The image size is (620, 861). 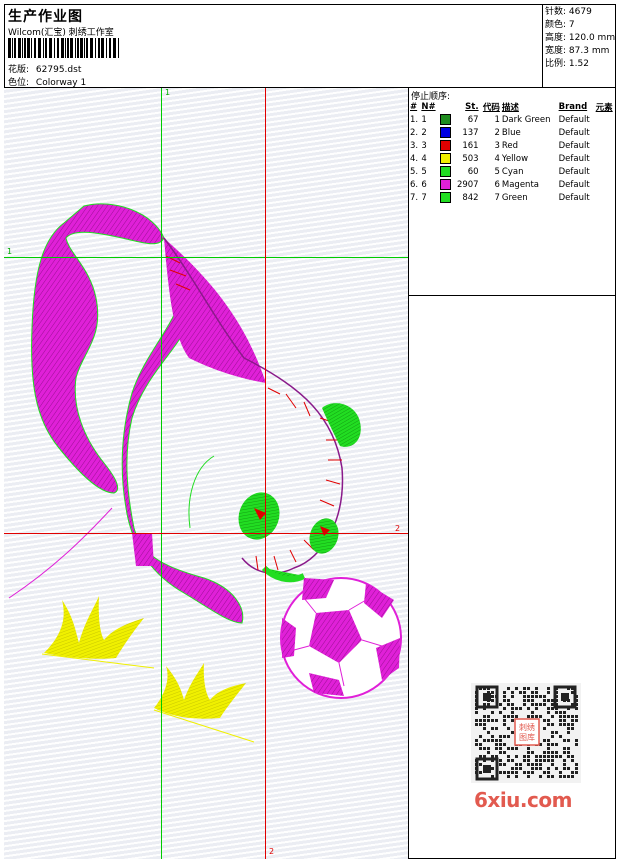 What do you see at coordinates (168, 92) in the screenshot?
I see `guide-label-green-top: 1` at bounding box center [168, 92].